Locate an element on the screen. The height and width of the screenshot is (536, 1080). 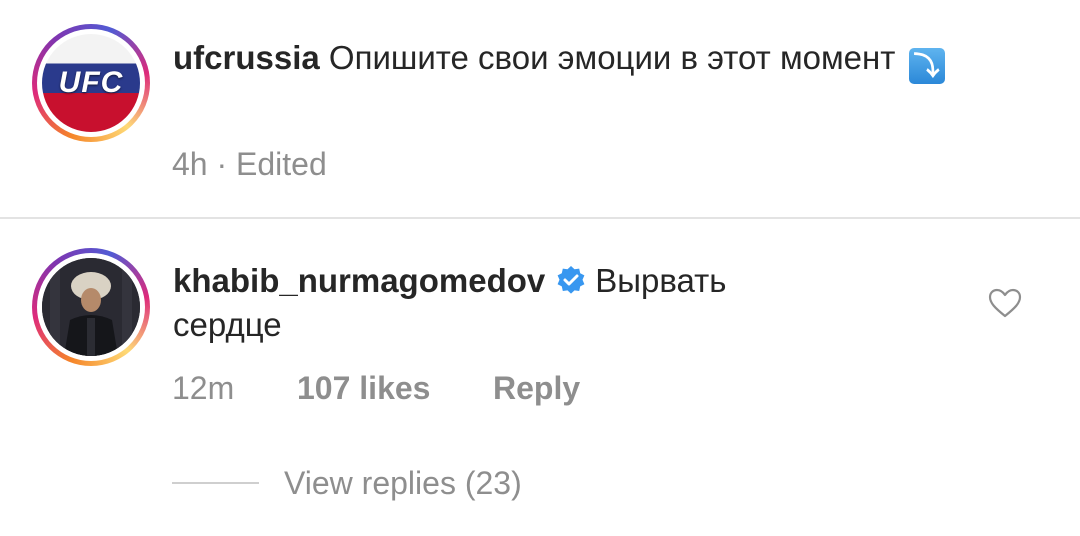
comment-username: khabib_nurmagomedov is located at coordinates (359, 280).